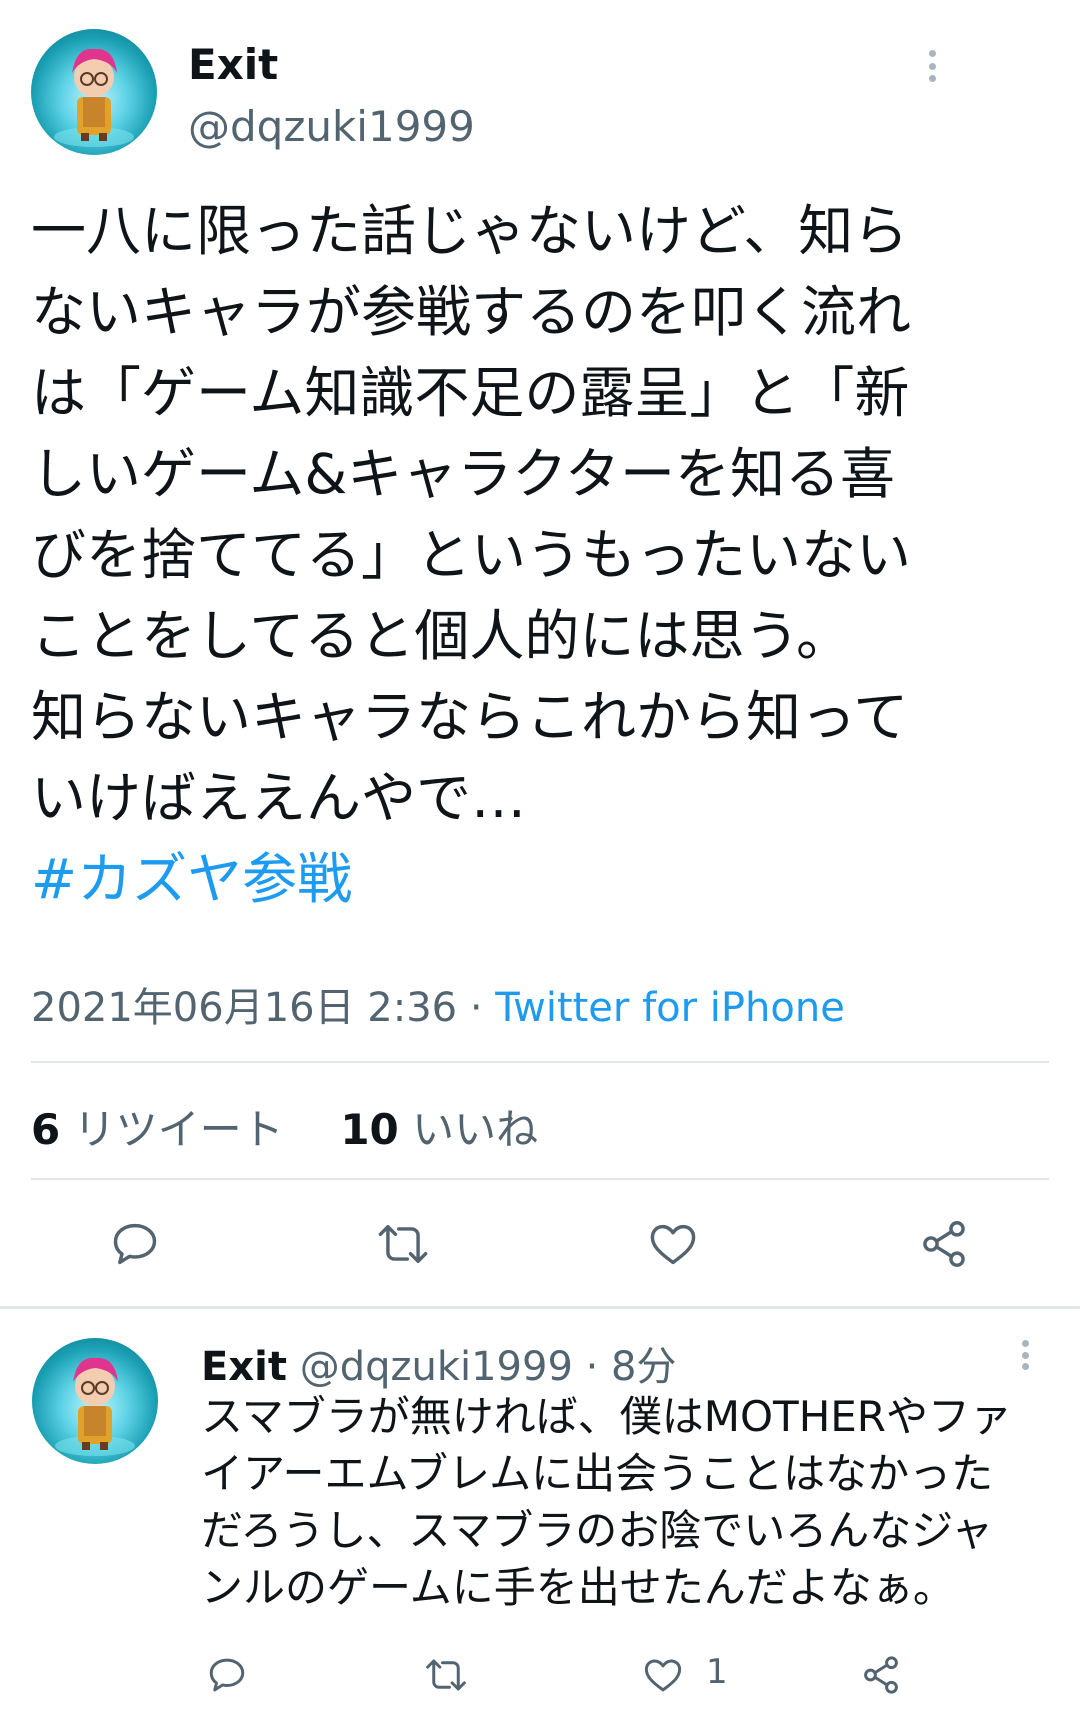  Describe the element at coordinates (673, 1244) in the screenshot. I see `like-icon` at that location.